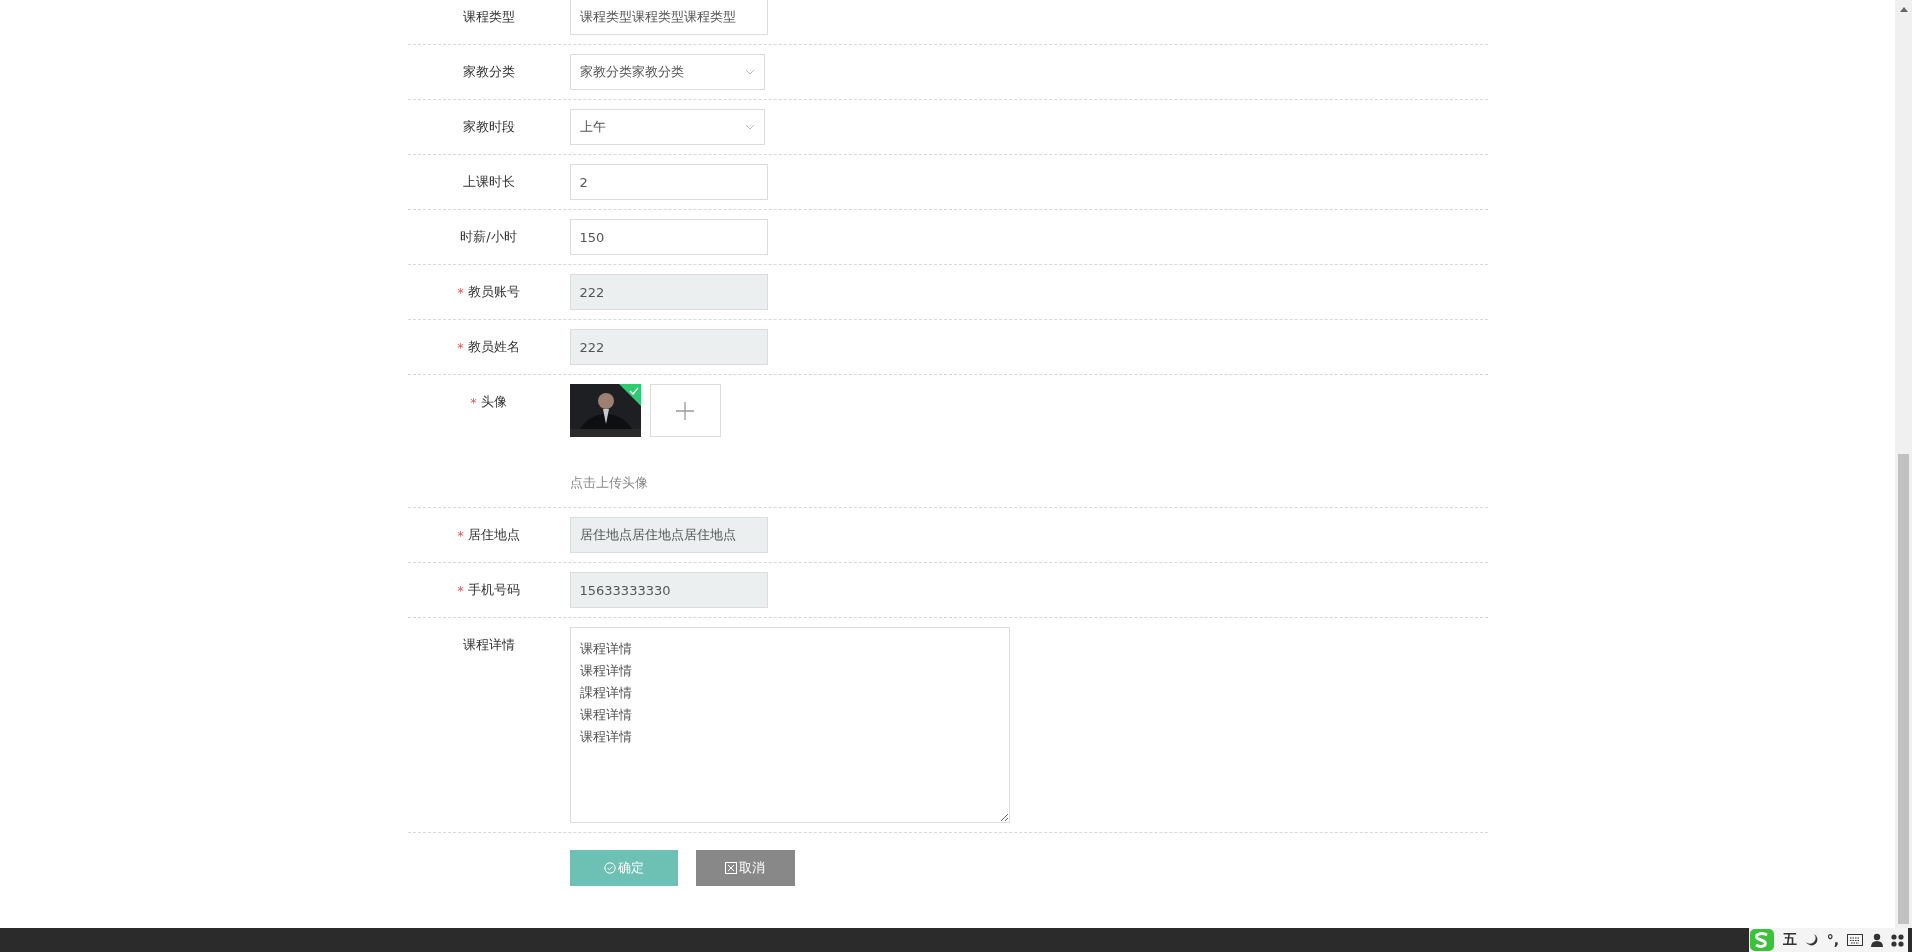 The image size is (1912, 952). Describe the element at coordinates (1789, 940) in the screenshot. I see `ime-mode-text: 五` at that location.